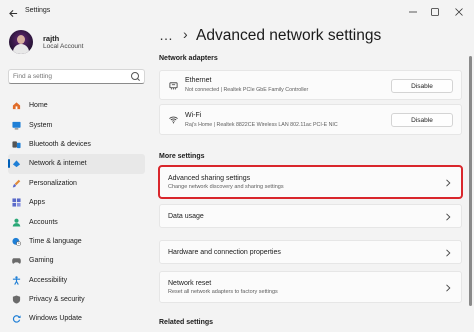 The image size is (474, 332). I want to click on search-input, so click(68, 76).